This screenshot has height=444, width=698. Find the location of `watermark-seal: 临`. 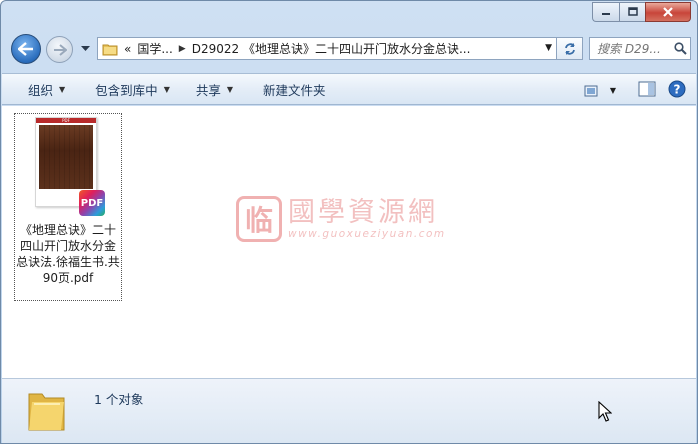

watermark-seal: 临 is located at coordinates (259, 219).